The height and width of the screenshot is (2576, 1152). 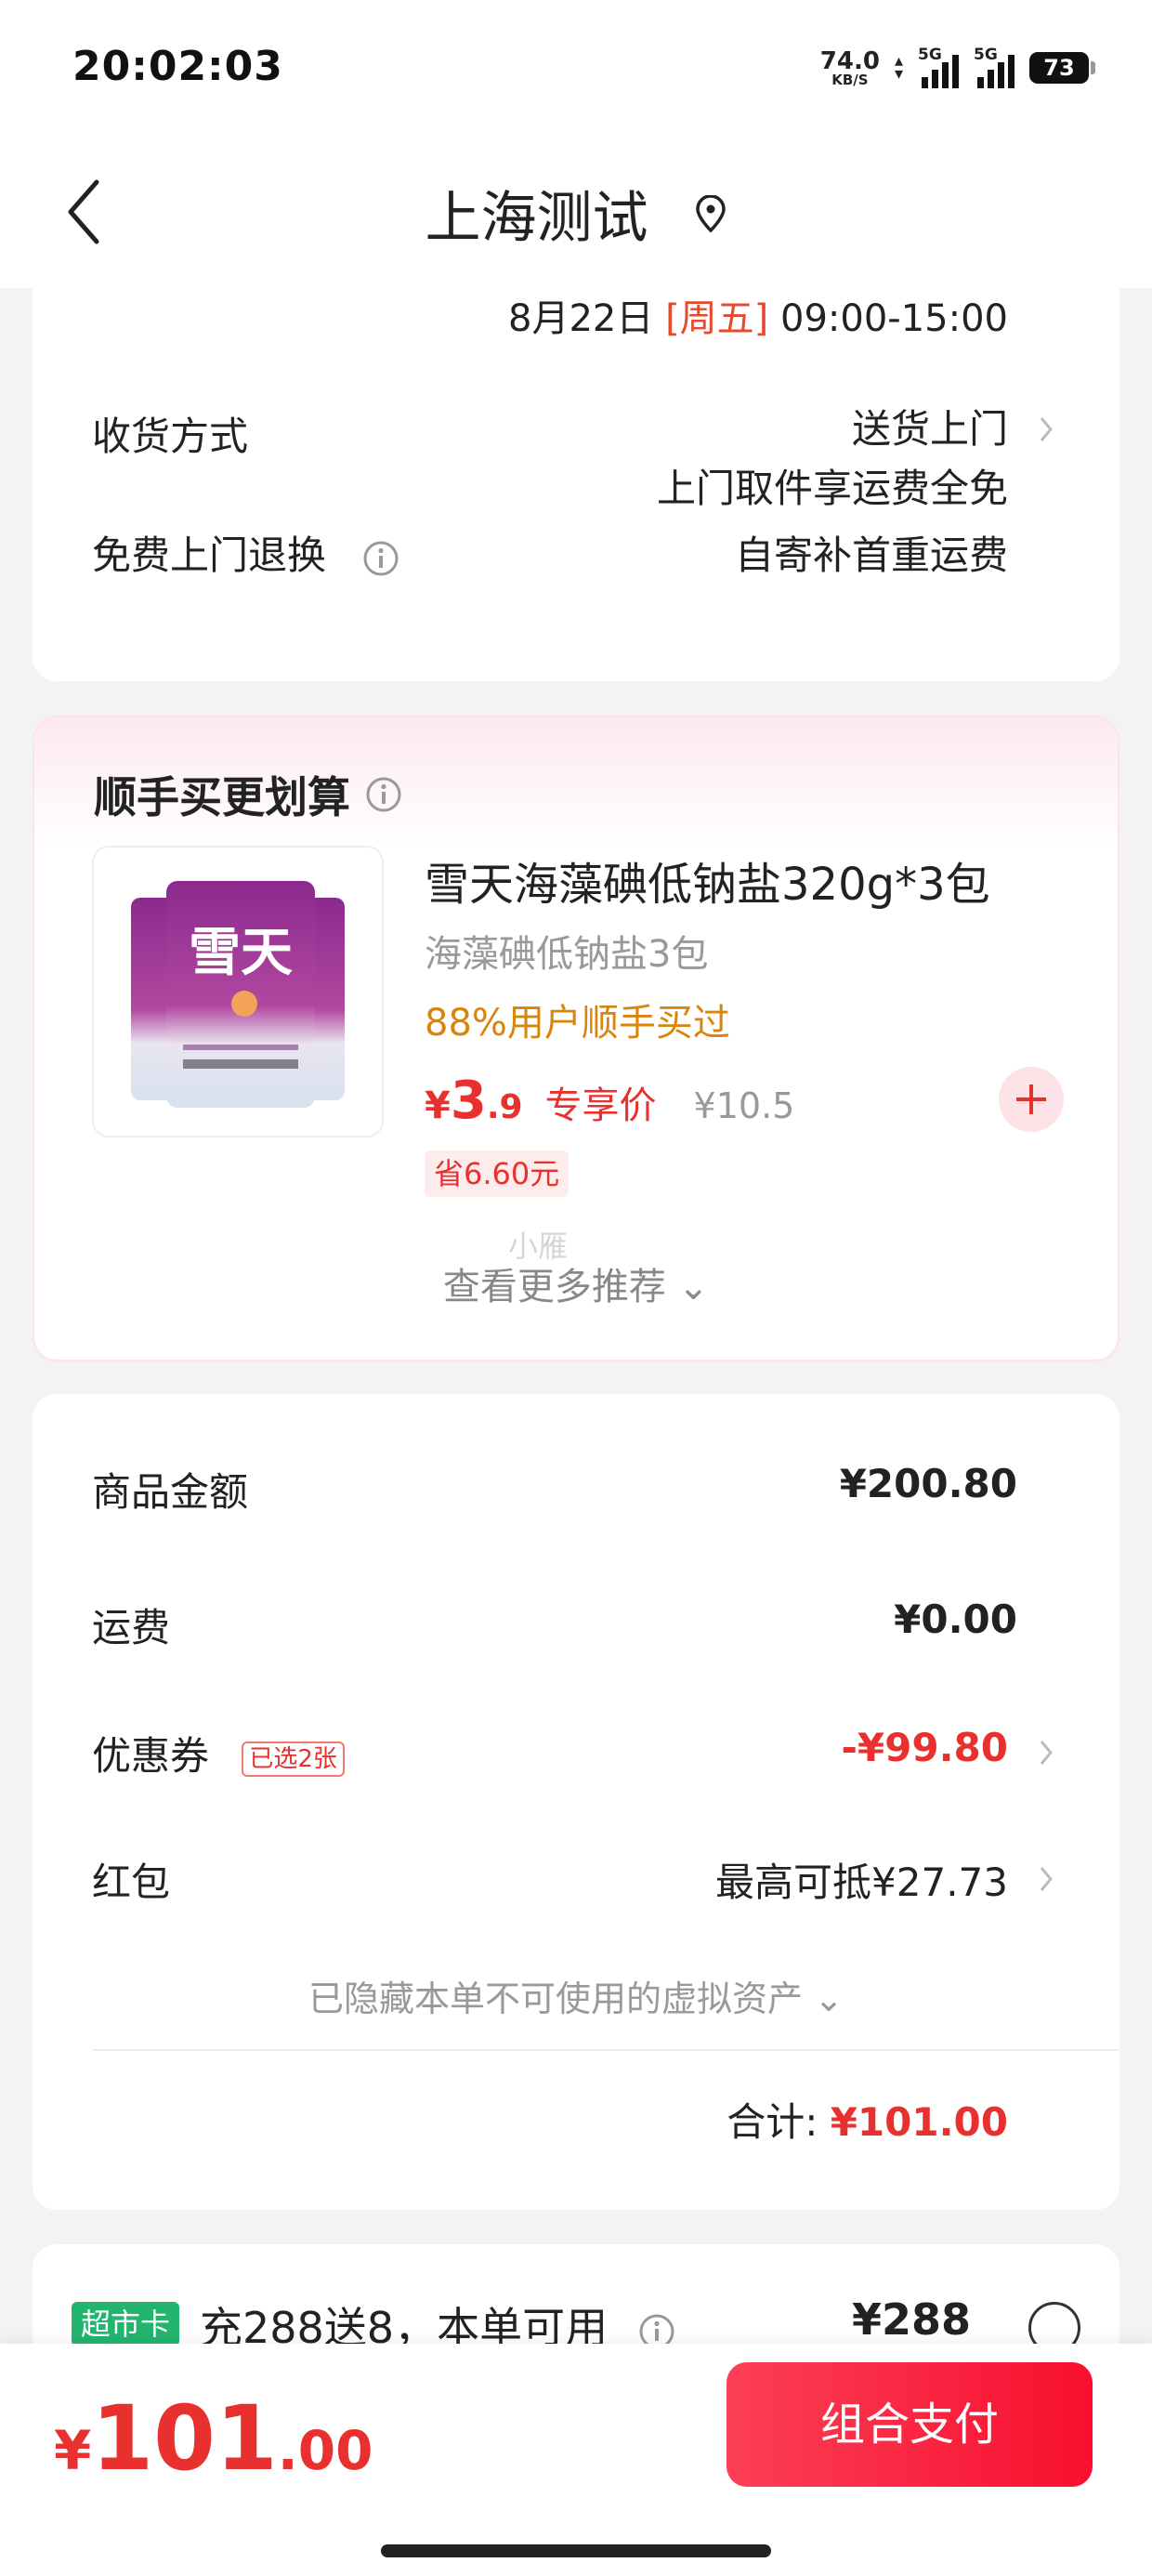 I want to click on supermarket-card-badge: 超市卡, so click(x=126, y=2324).